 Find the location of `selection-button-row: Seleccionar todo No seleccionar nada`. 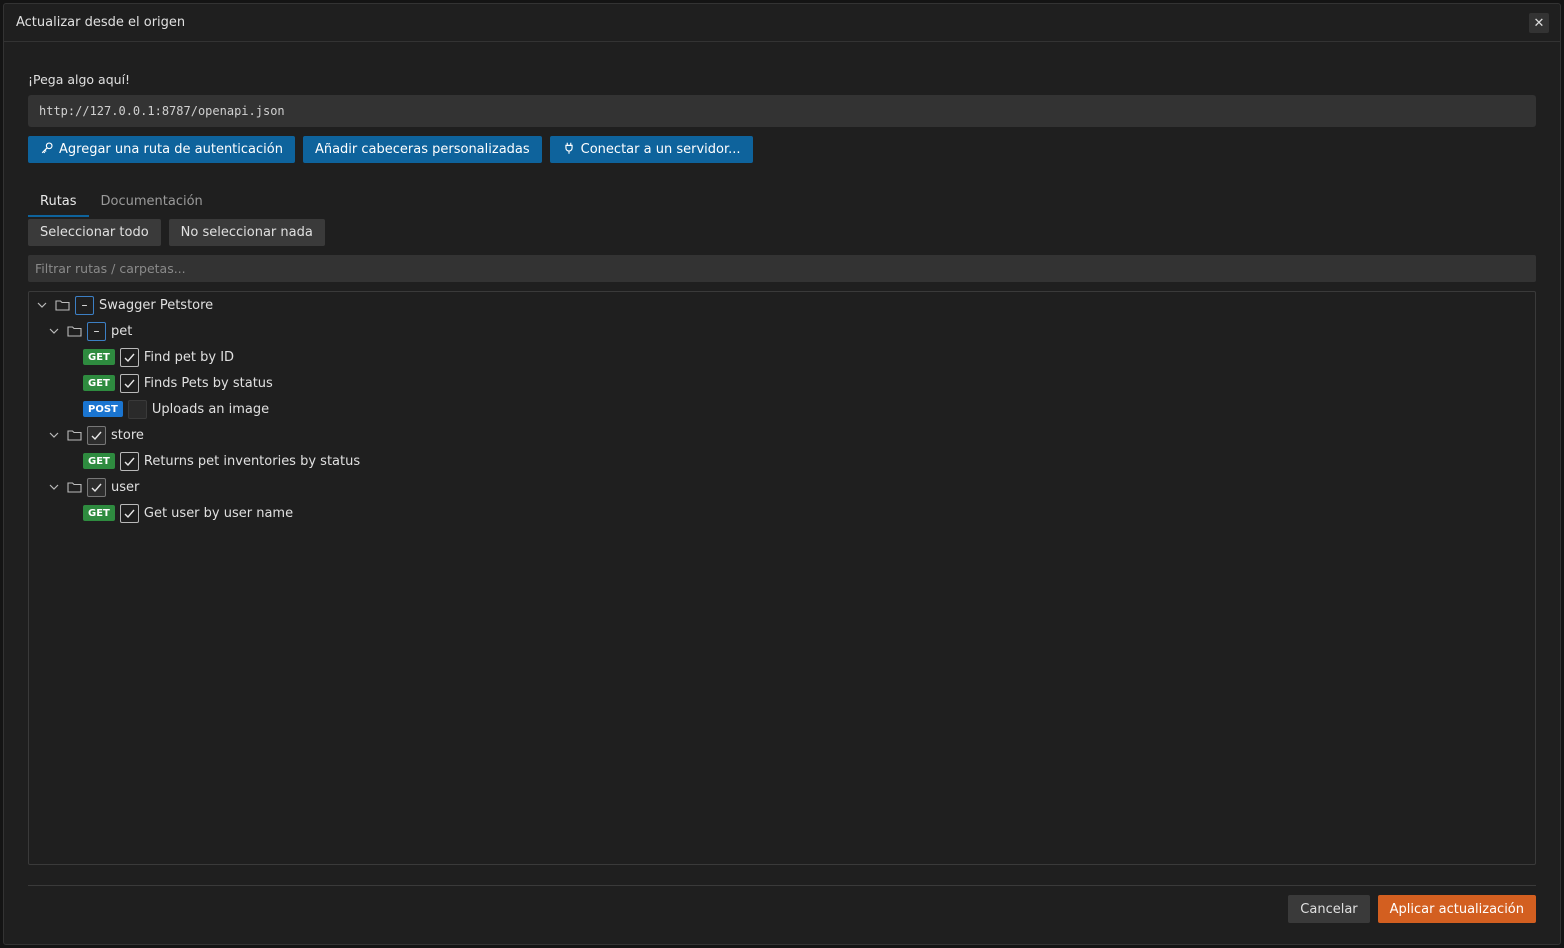

selection-button-row: Seleccionar todo No seleccionar nada is located at coordinates (176, 232).